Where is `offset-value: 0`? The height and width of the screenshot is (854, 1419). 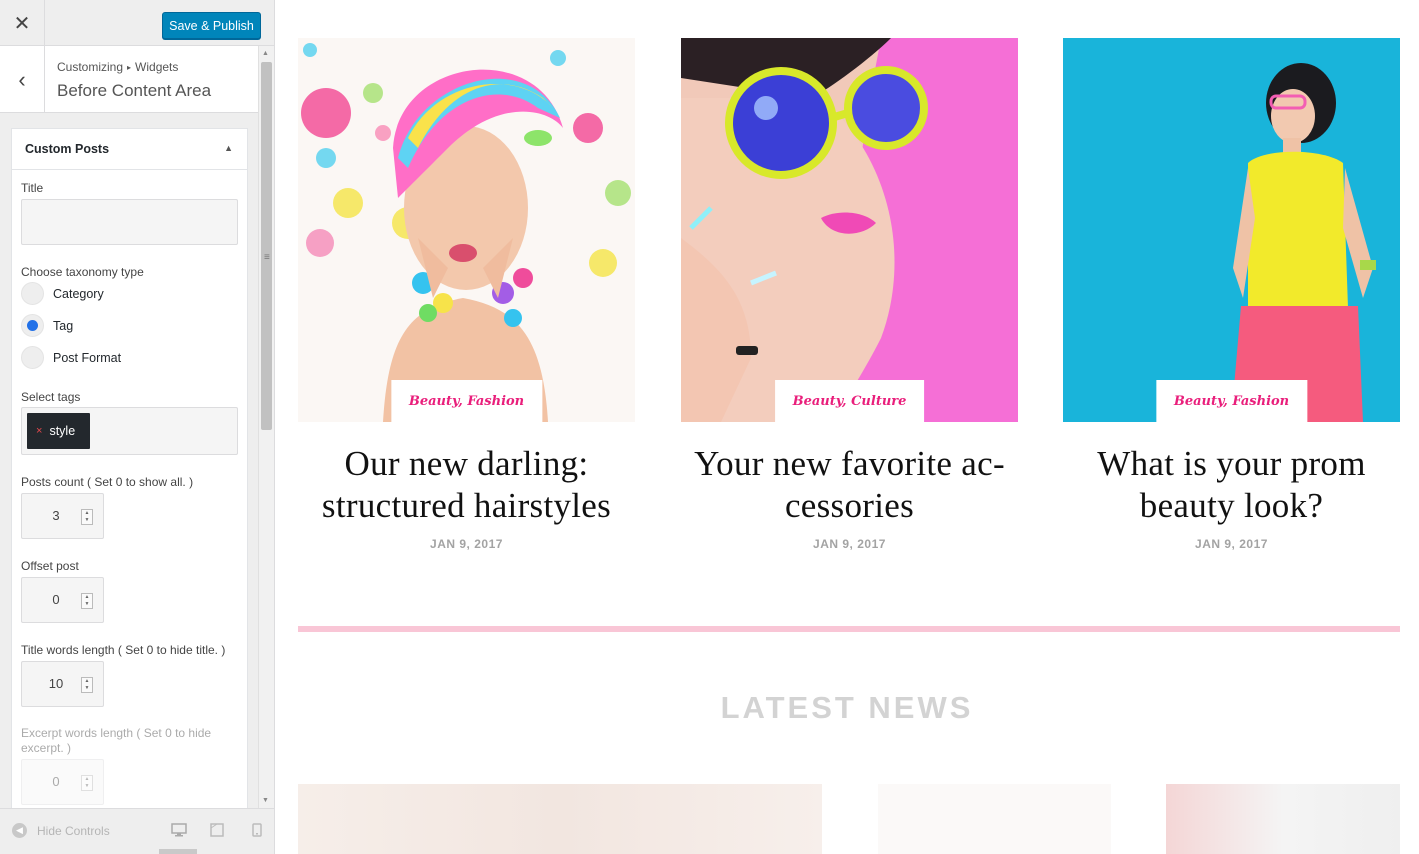 offset-value: 0 is located at coordinates (56, 599).